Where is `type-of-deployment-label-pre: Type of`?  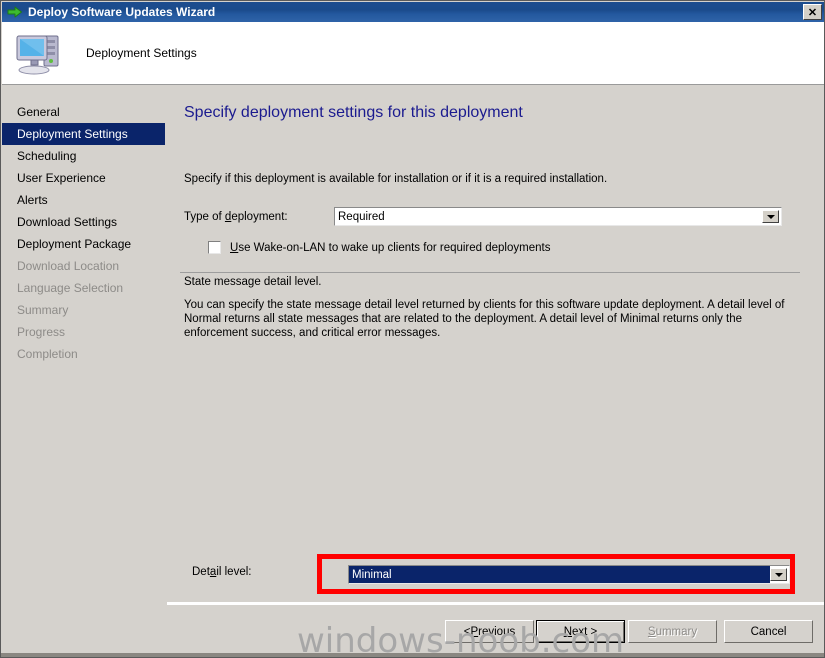 type-of-deployment-label-pre: Type of is located at coordinates (204, 217).